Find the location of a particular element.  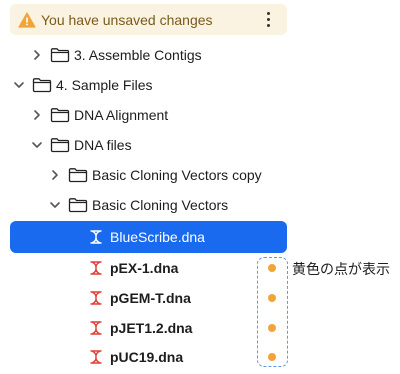

tree-item-pjet1-2: pJET1.2.dna is located at coordinates (148, 328).